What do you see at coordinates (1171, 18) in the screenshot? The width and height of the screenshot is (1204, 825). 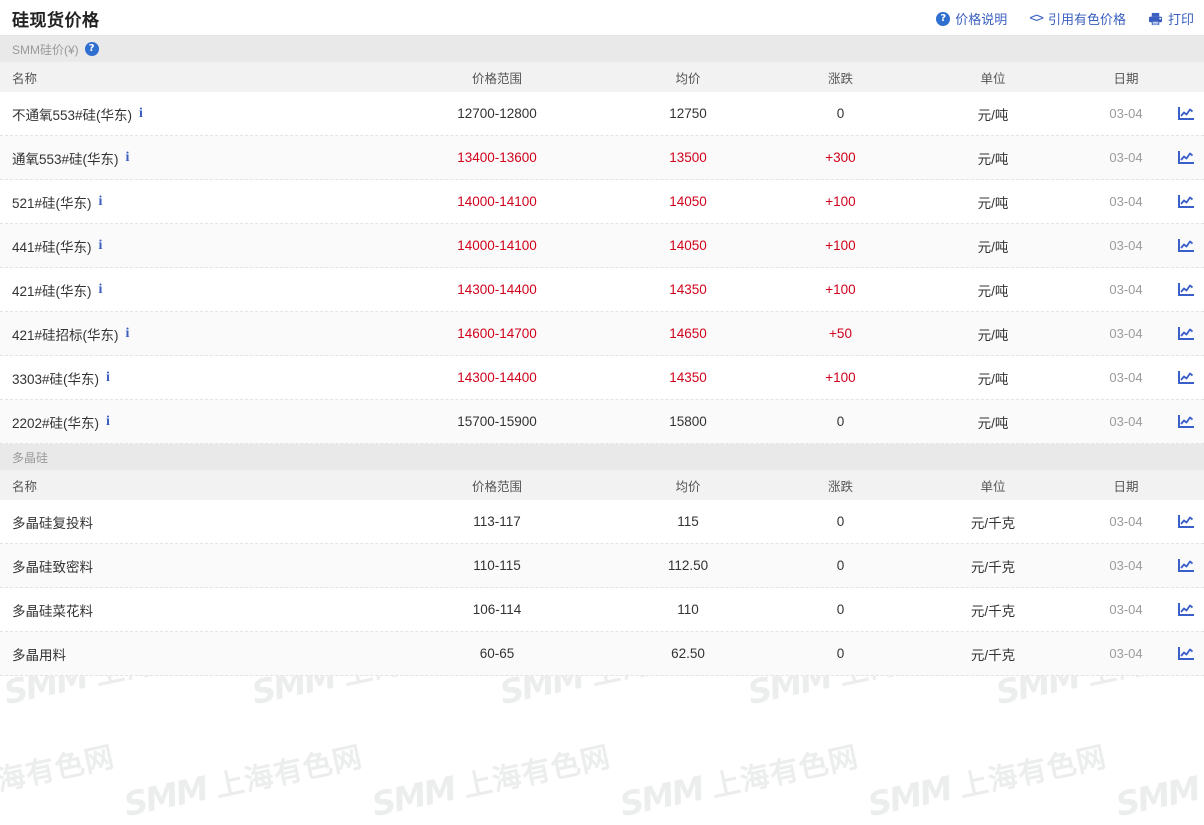 I see `print-button: 打印` at bounding box center [1171, 18].